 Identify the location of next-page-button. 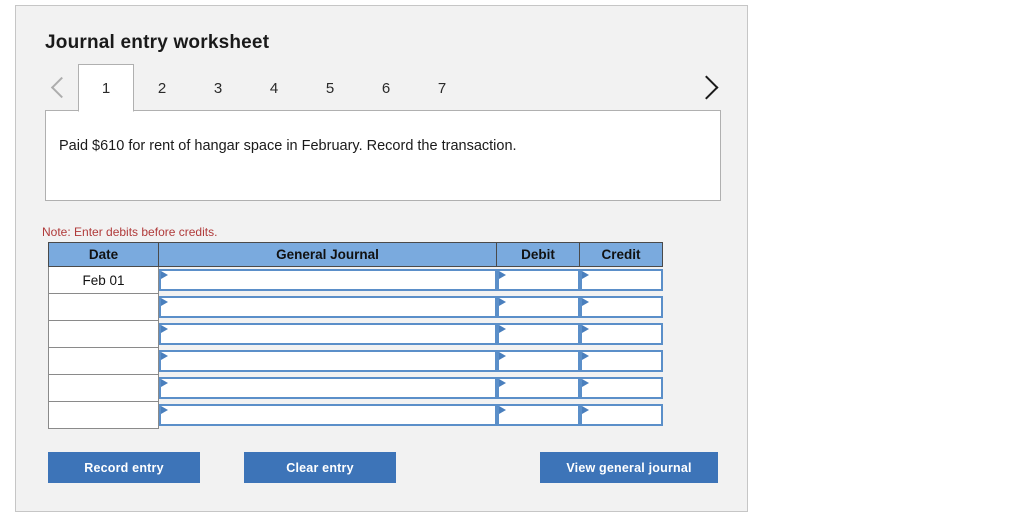
(706, 87).